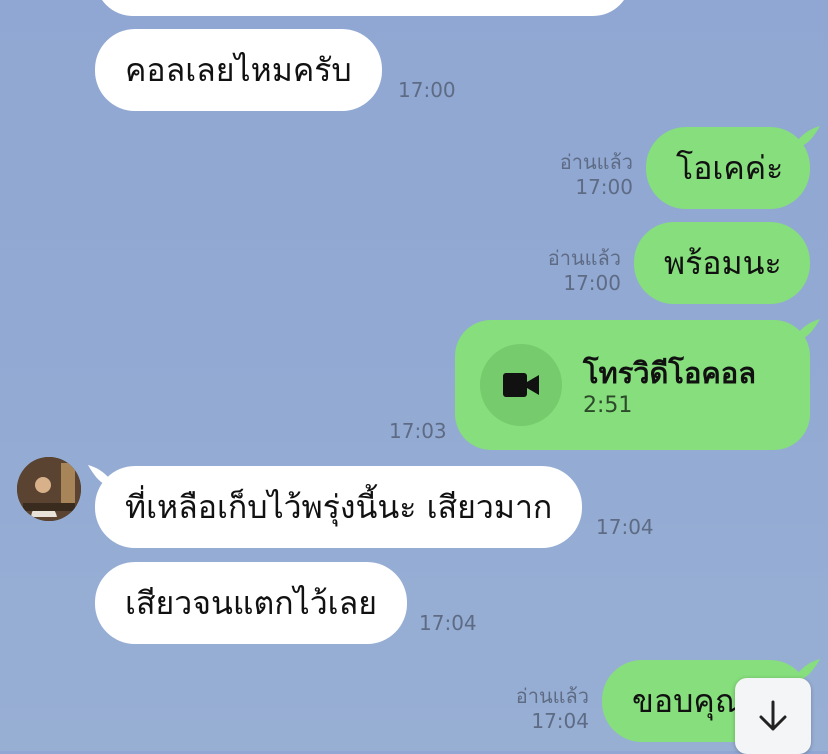  I want to click on outgoing-message: โอเคค่ะ, so click(728, 168).